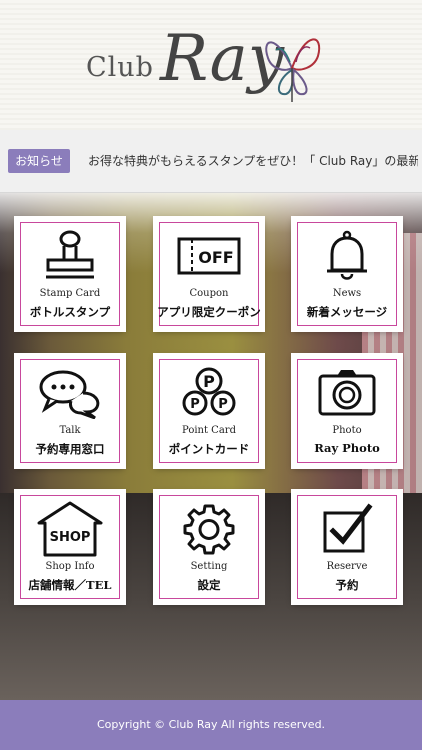 This screenshot has height=750, width=422. I want to click on tile-label-ja: 新着メッセージ, so click(347, 312).